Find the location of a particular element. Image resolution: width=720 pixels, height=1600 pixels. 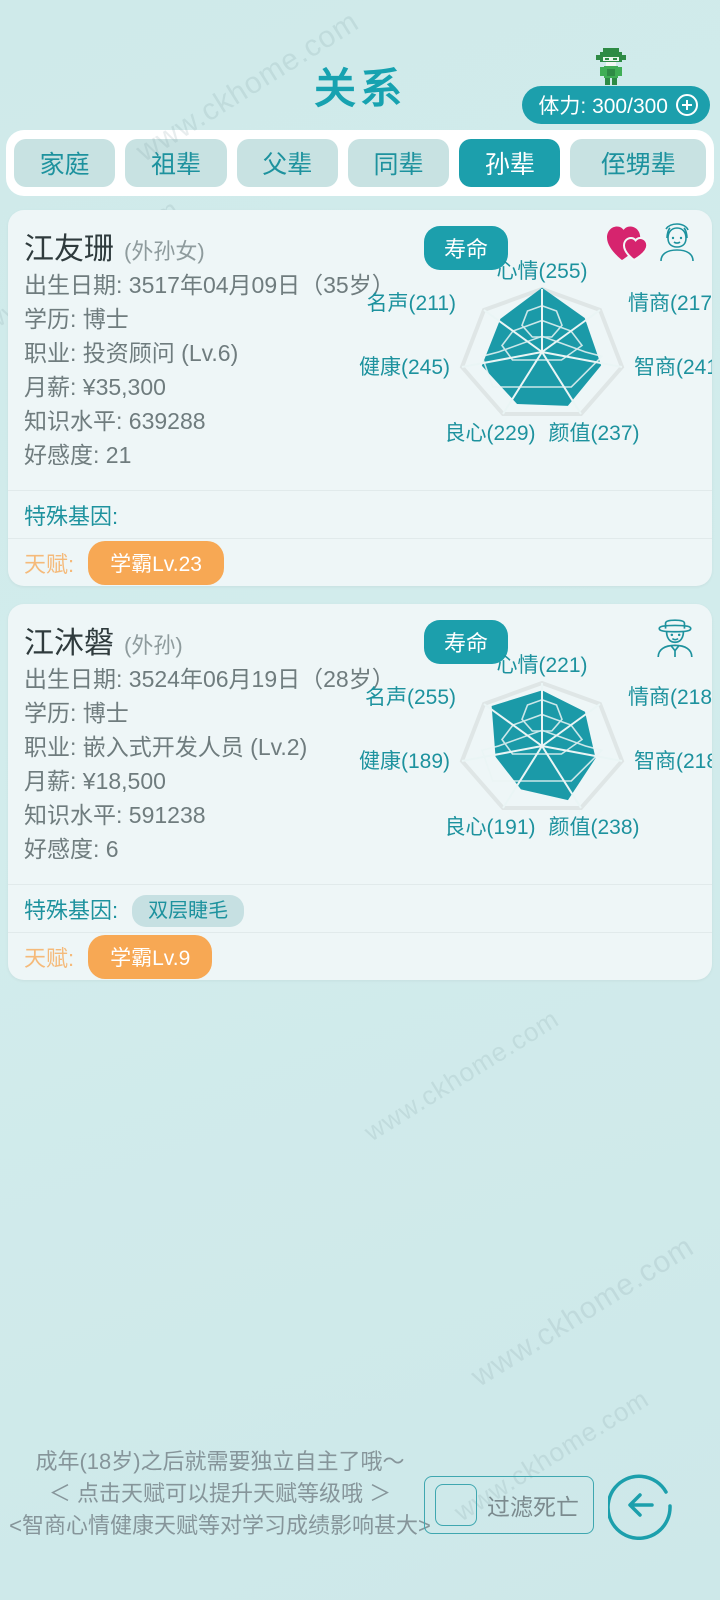

female-avatar-icon is located at coordinates (677, 242).